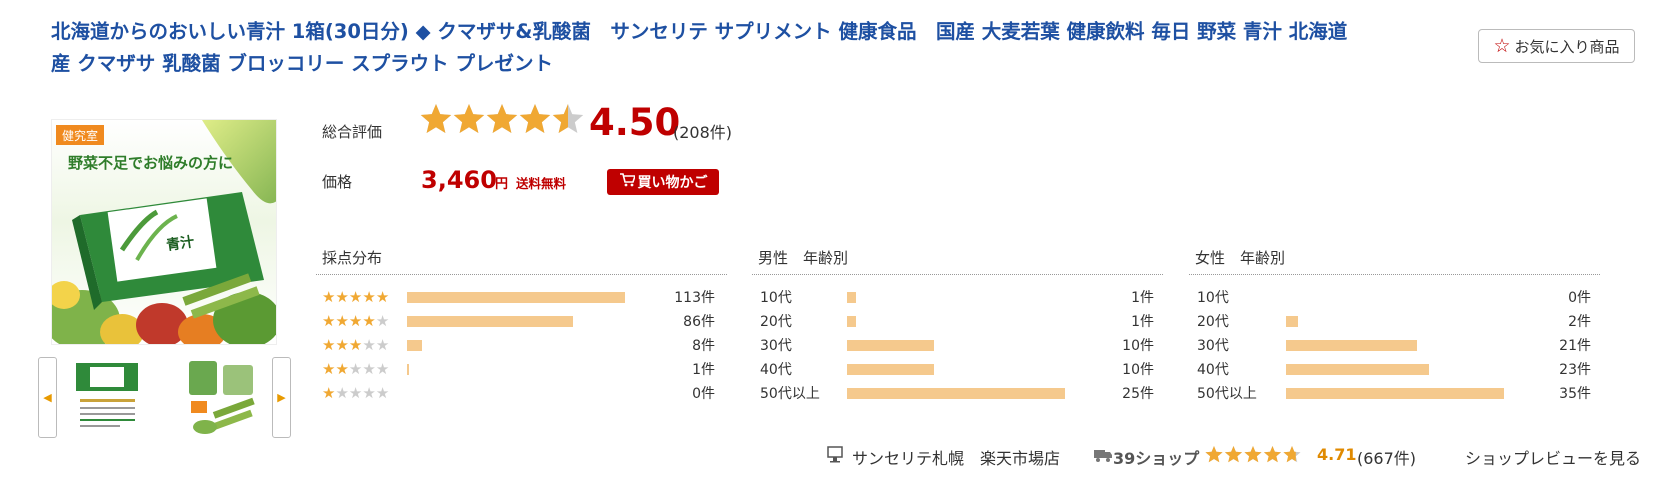 The width and height of the screenshot is (1673, 488). Describe the element at coordinates (502, 184) in the screenshot. I see `price-yen: 円` at that location.